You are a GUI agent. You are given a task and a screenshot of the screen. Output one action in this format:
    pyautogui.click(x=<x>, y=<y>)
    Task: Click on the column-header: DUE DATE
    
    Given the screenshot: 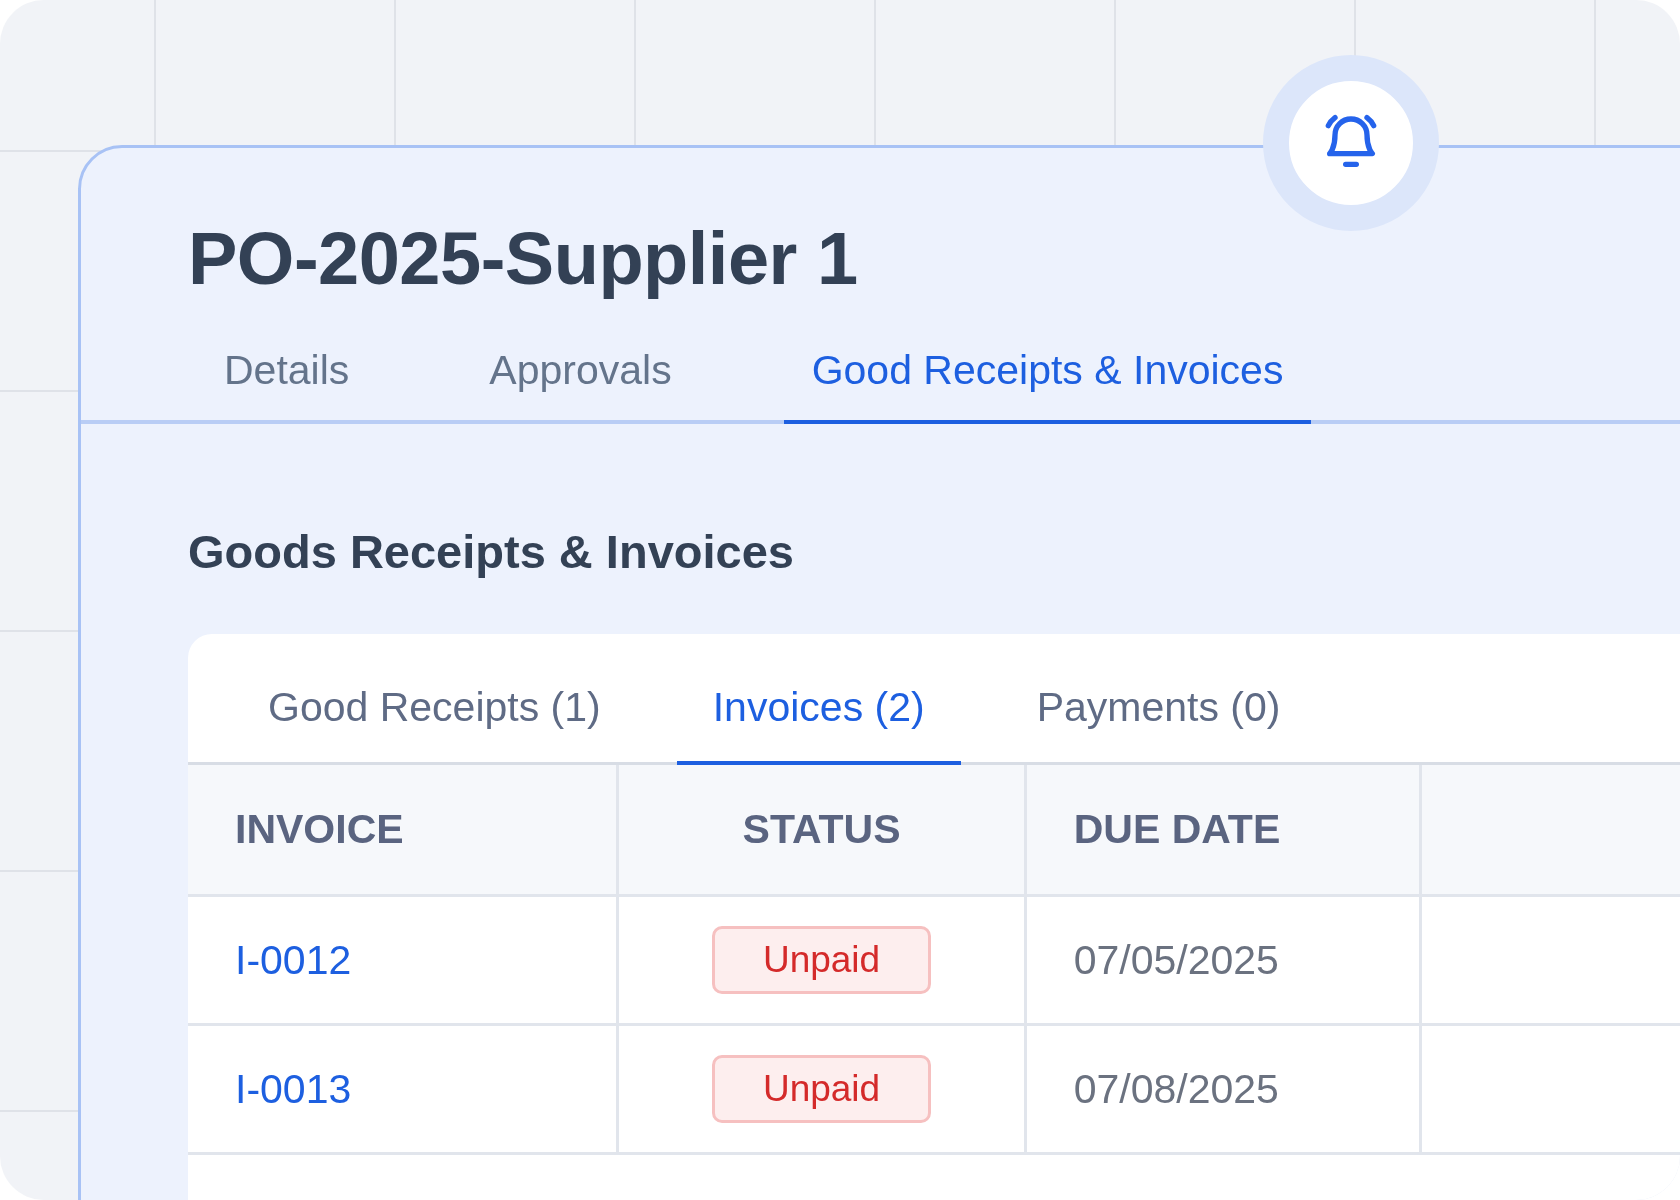 What is the action you would take?
    pyautogui.click(x=1224, y=830)
    